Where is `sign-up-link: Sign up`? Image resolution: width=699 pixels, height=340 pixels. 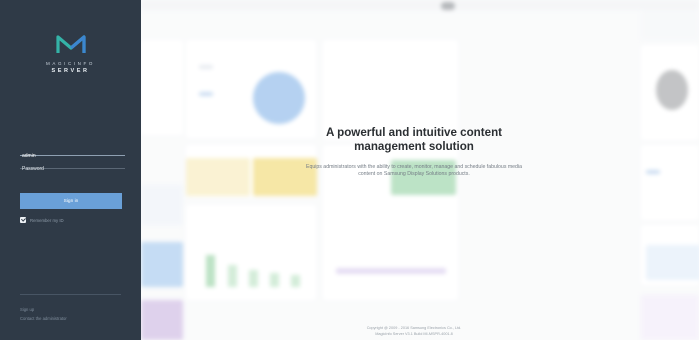 sign-up-link: Sign up is located at coordinates (27, 309).